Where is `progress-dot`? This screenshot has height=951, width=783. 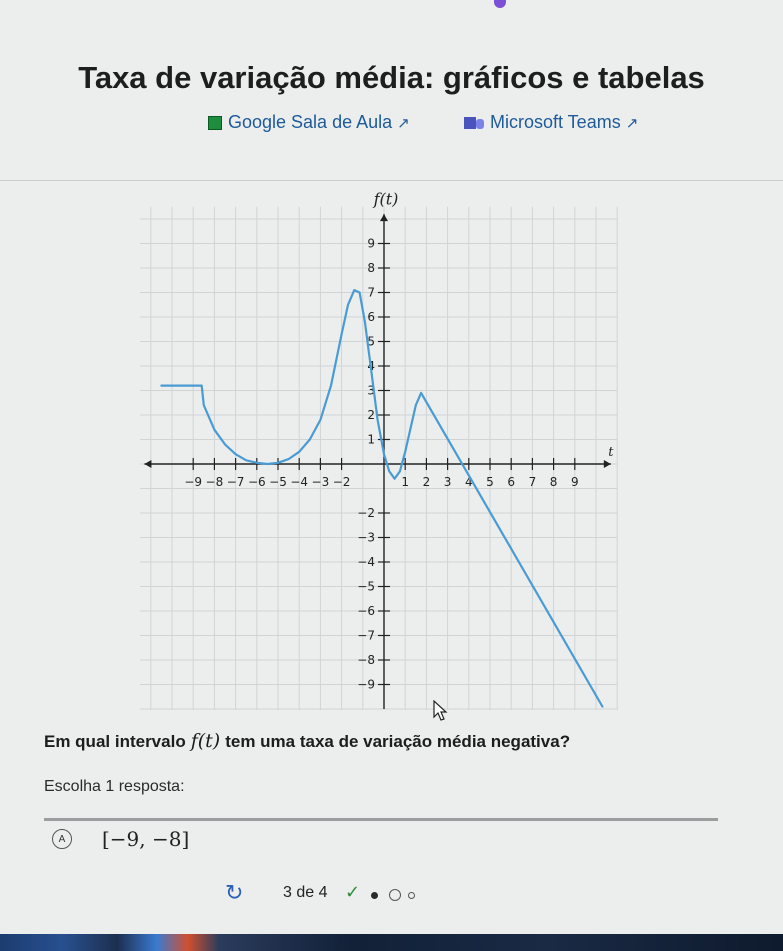
progress-dot is located at coordinates (500, 4).